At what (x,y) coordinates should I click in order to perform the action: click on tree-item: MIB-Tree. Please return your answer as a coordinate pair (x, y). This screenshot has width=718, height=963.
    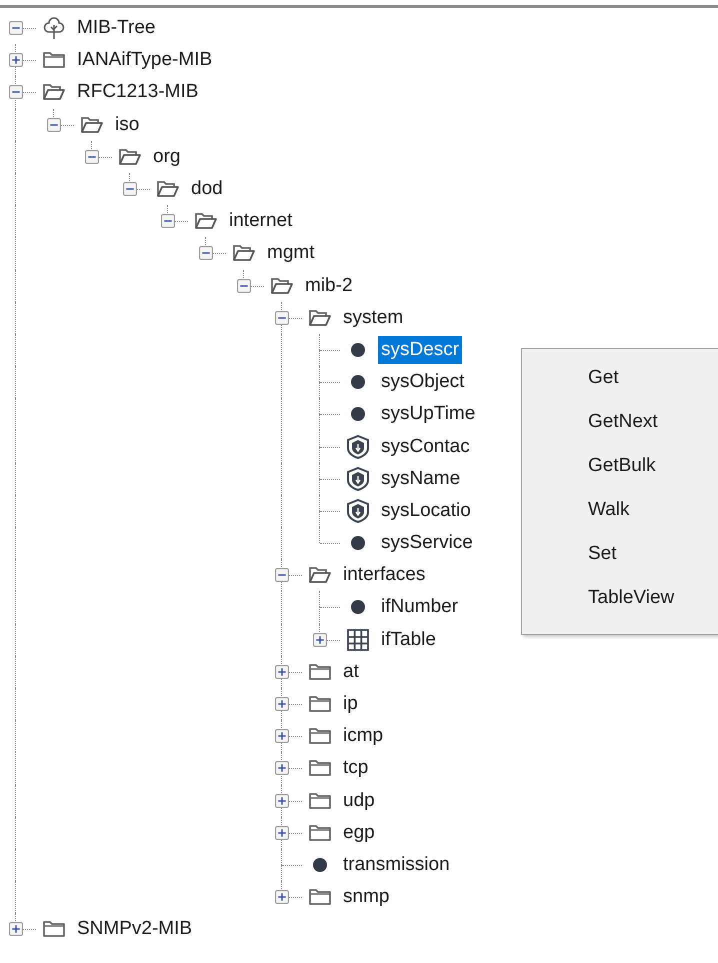
    Looking at the image, I should click on (116, 28).